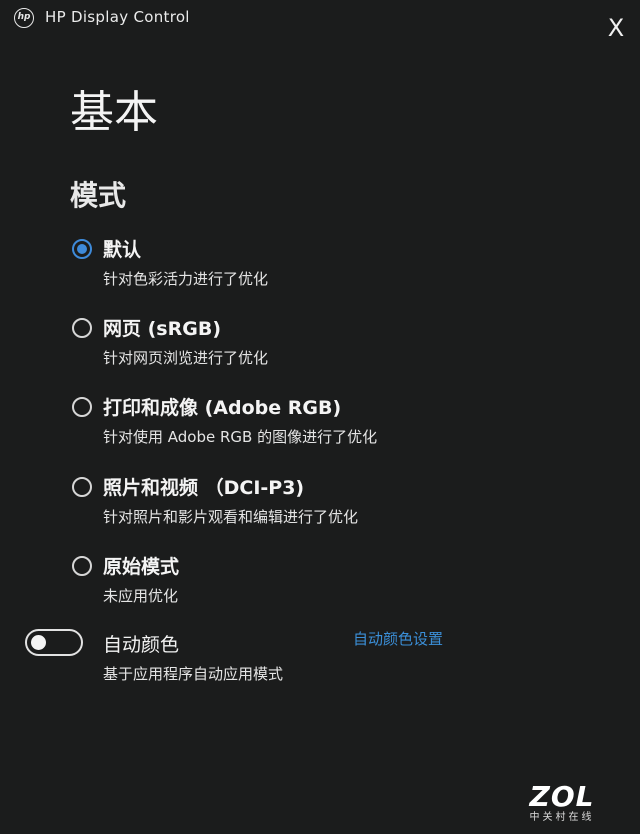  I want to click on mode-label-srgb: 网页 (sRGB), so click(162, 329).